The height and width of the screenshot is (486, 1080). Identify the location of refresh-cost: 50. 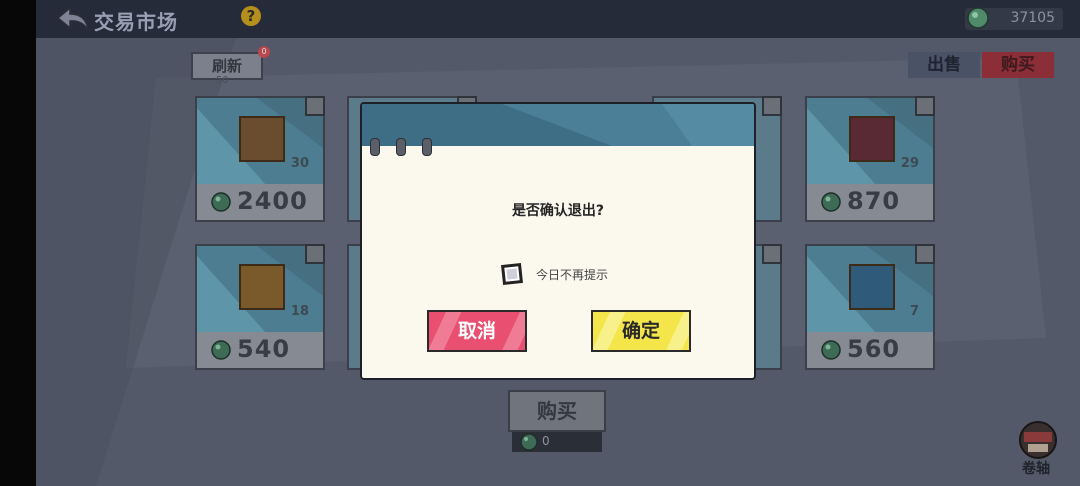
(222, 80).